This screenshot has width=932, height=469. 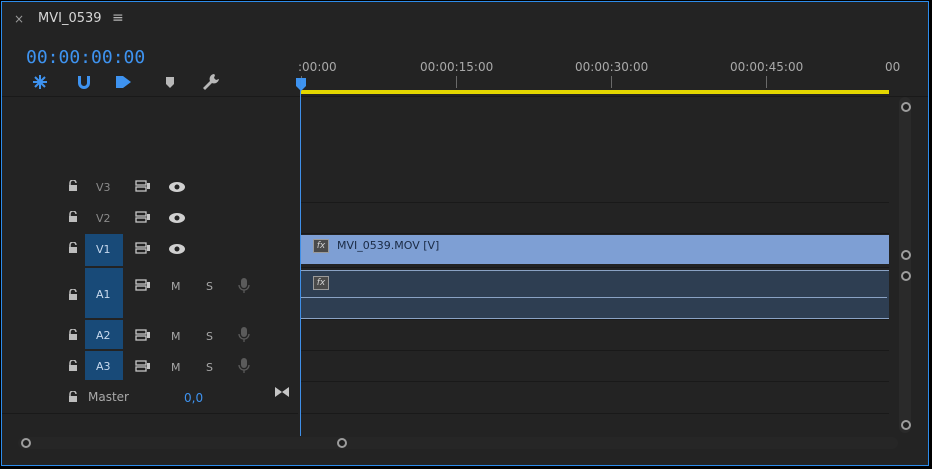 I want to click on video-clip: fx MVI_0539.MOV [V], so click(x=595, y=249).